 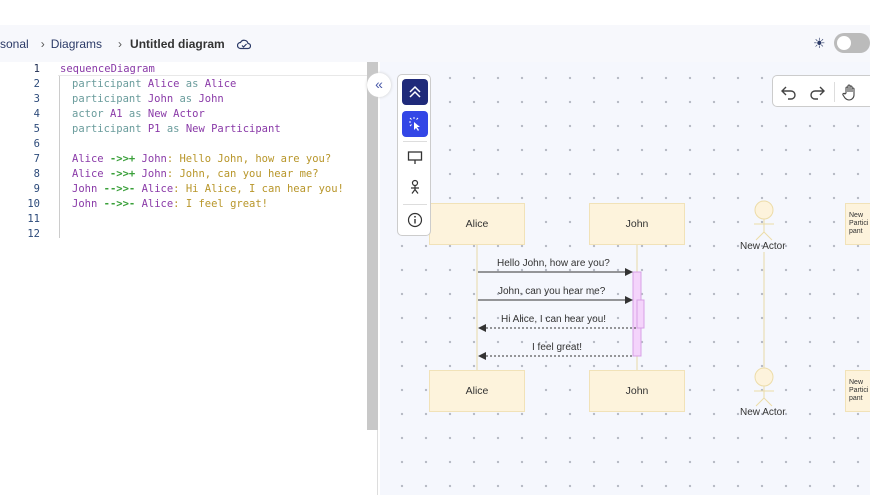 I want to click on tool-palette, so click(x=414, y=155).